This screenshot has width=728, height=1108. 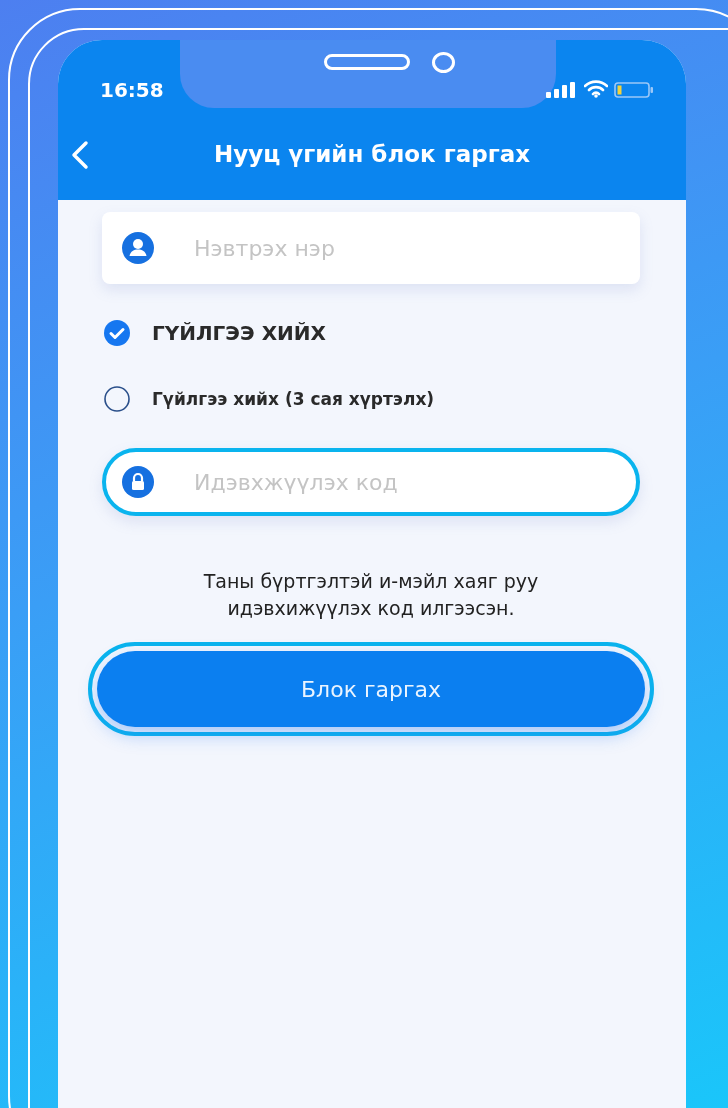 I want to click on radio-icon, so click(x=117, y=399).